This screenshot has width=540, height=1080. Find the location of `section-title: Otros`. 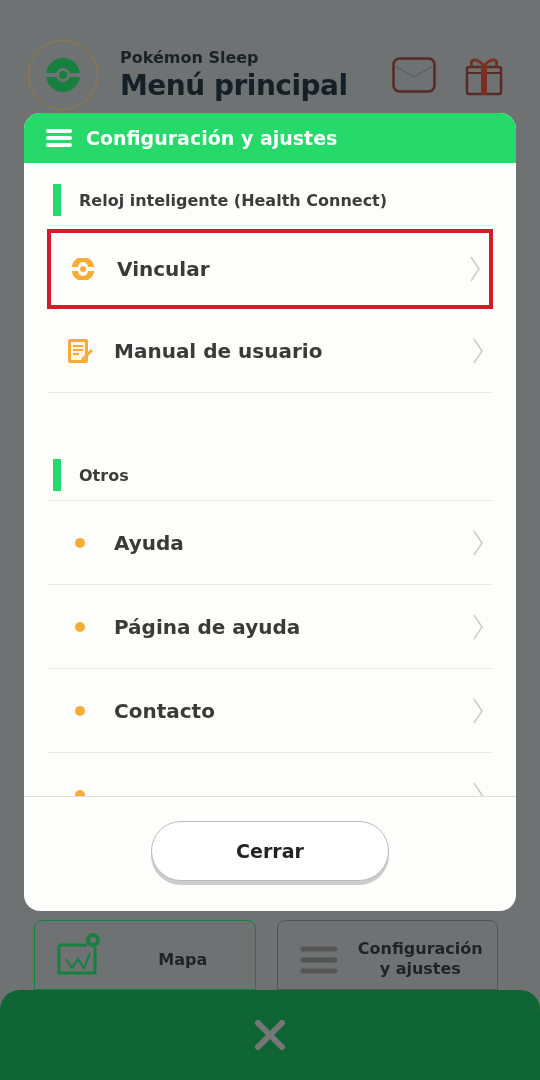

section-title: Otros is located at coordinates (104, 475).